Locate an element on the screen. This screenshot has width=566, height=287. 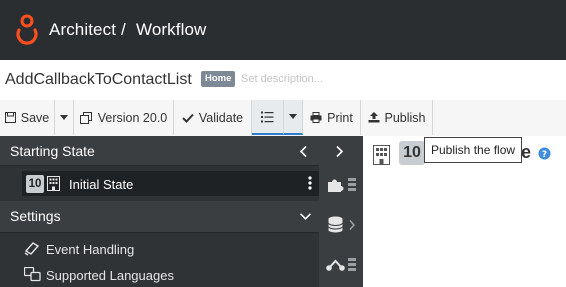
database-icon is located at coordinates (335, 224).